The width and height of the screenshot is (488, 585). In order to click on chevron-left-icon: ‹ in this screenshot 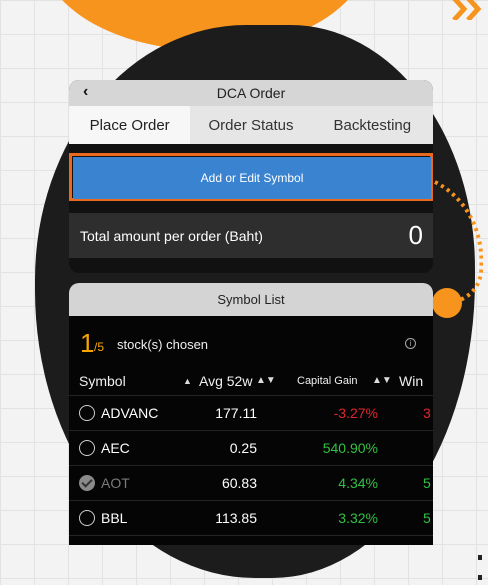, I will do `click(85, 92)`.